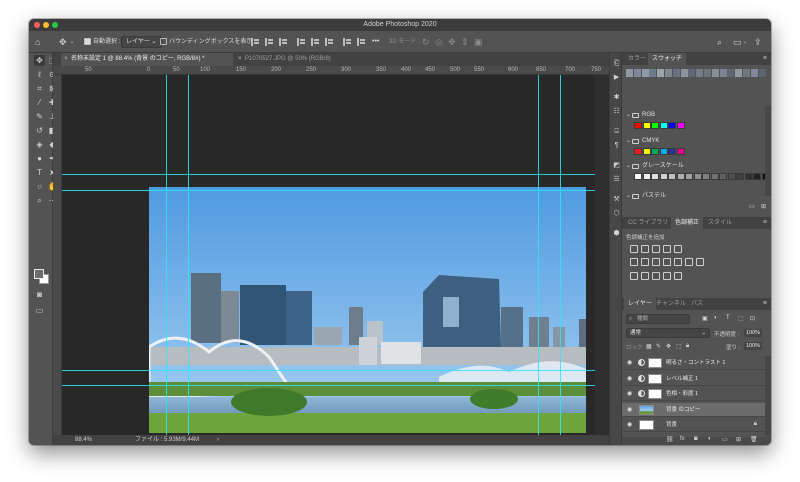 This screenshot has height=482, width=800. I want to click on layer-filter-input: ⌕ 種類, so click(658, 319).